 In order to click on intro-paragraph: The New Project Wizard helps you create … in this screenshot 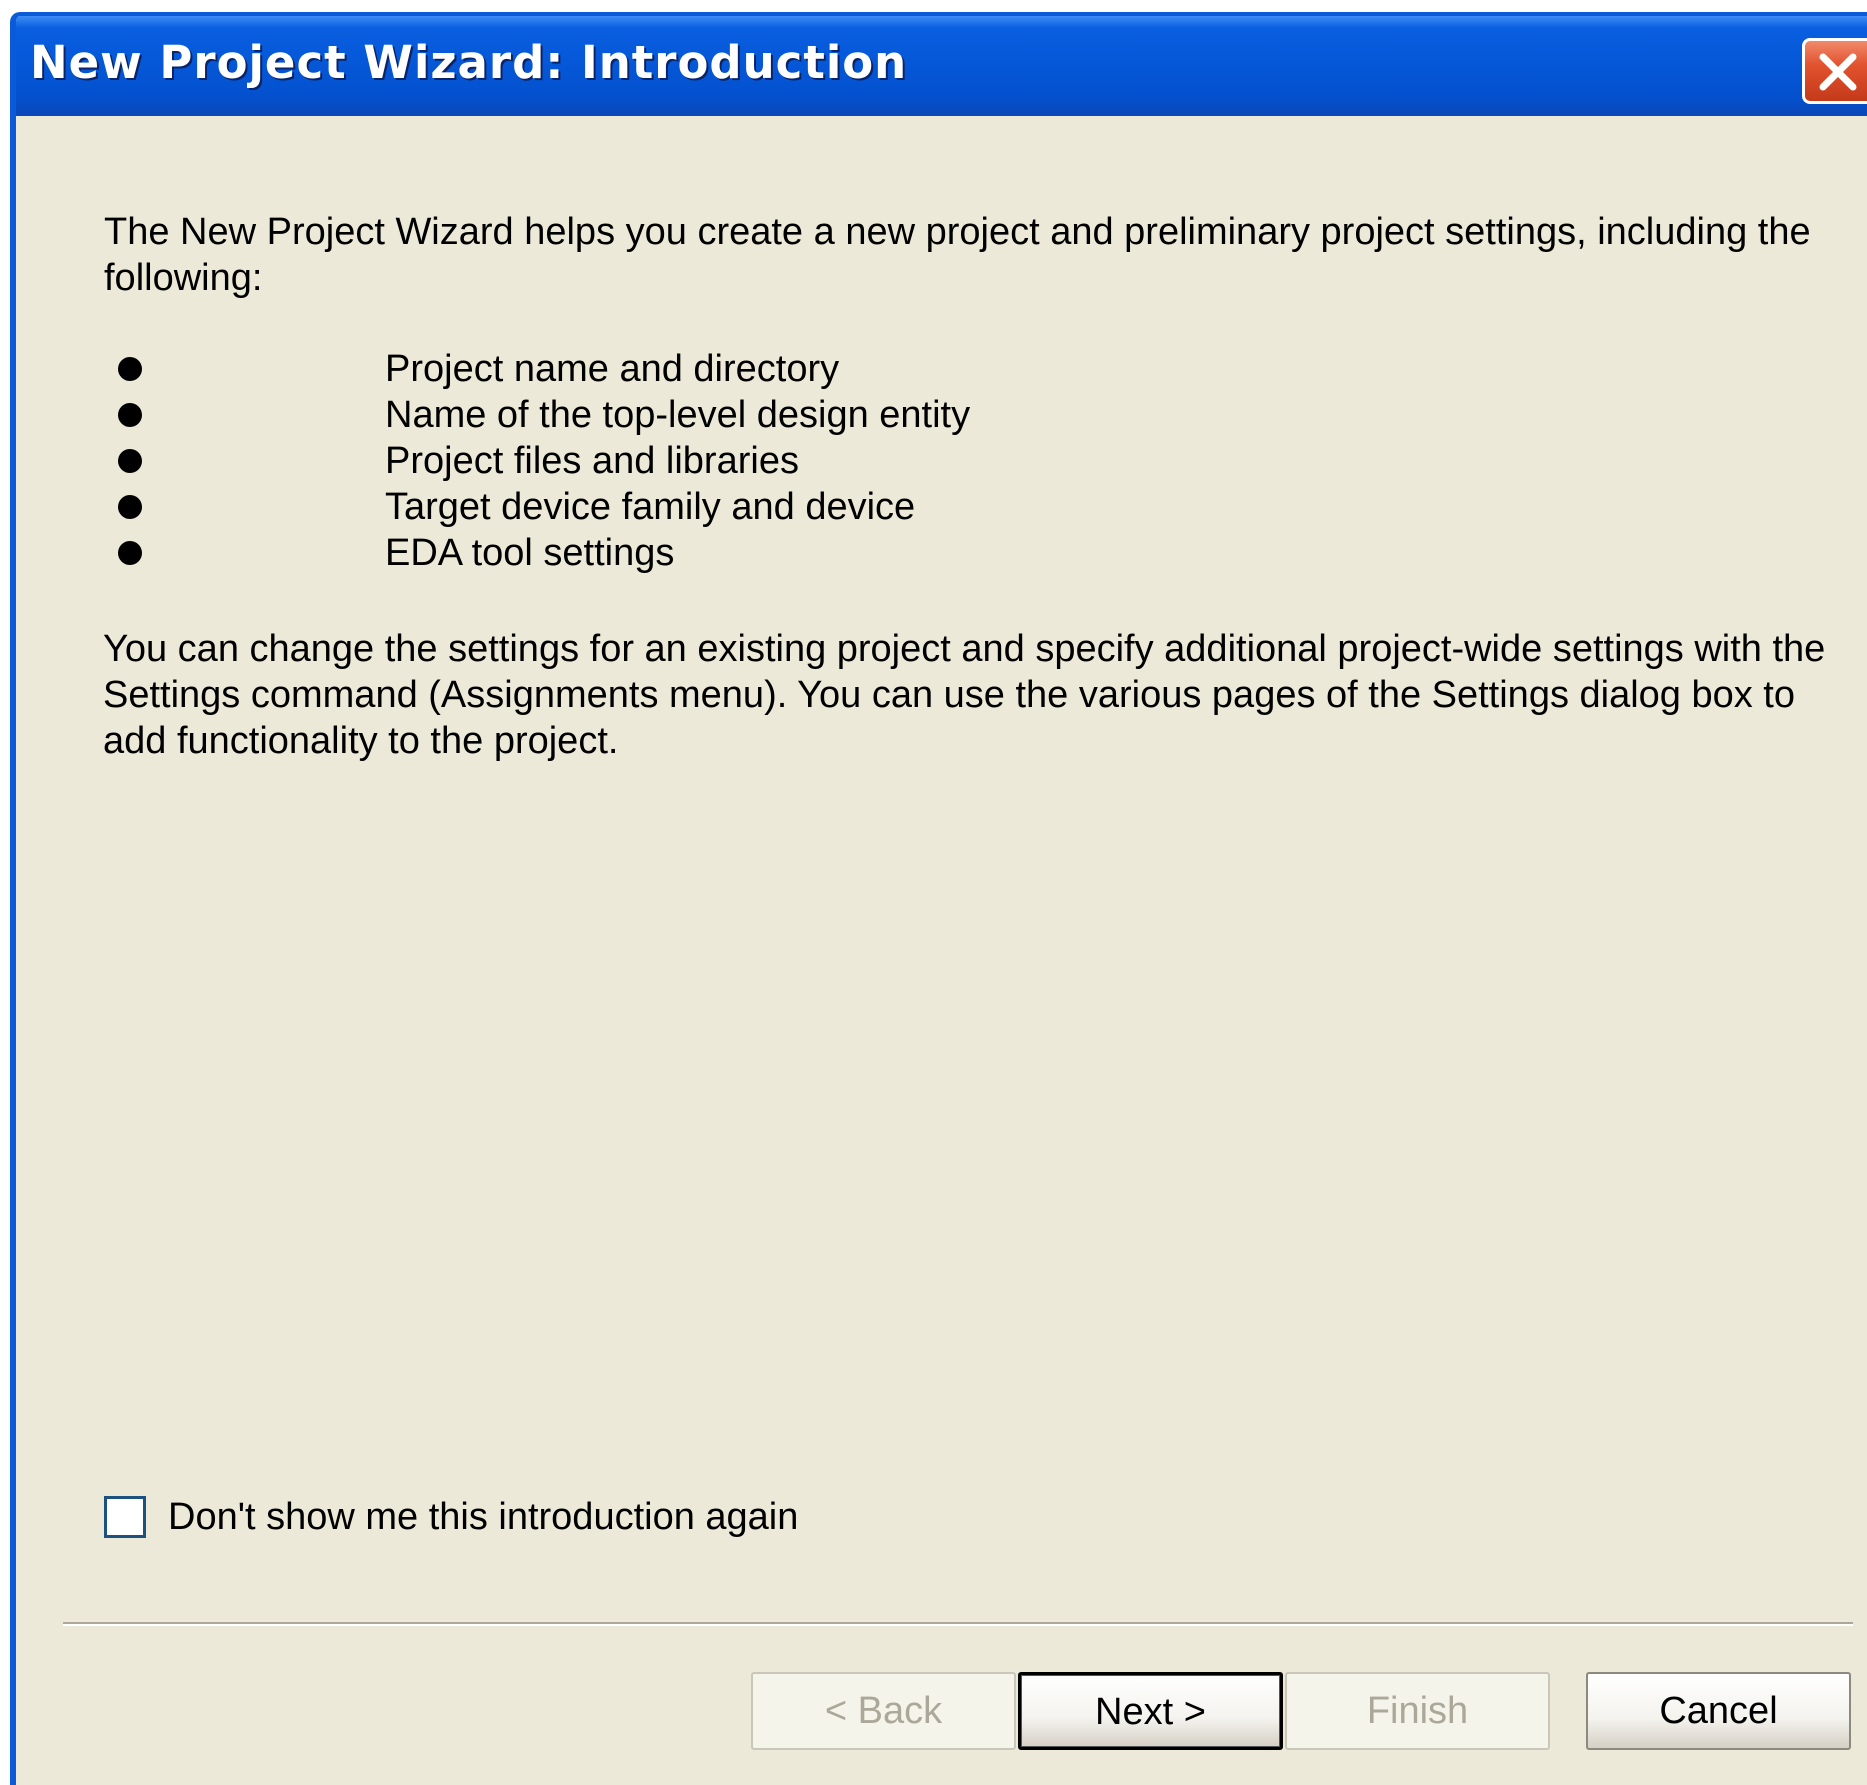, I will do `click(957, 255)`.